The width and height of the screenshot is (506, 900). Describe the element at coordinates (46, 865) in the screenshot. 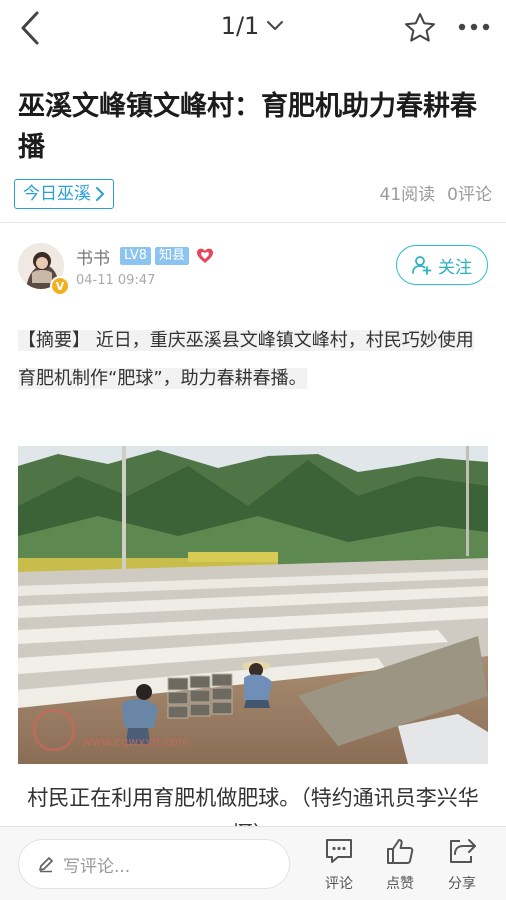

I see `pencil-icon` at that location.